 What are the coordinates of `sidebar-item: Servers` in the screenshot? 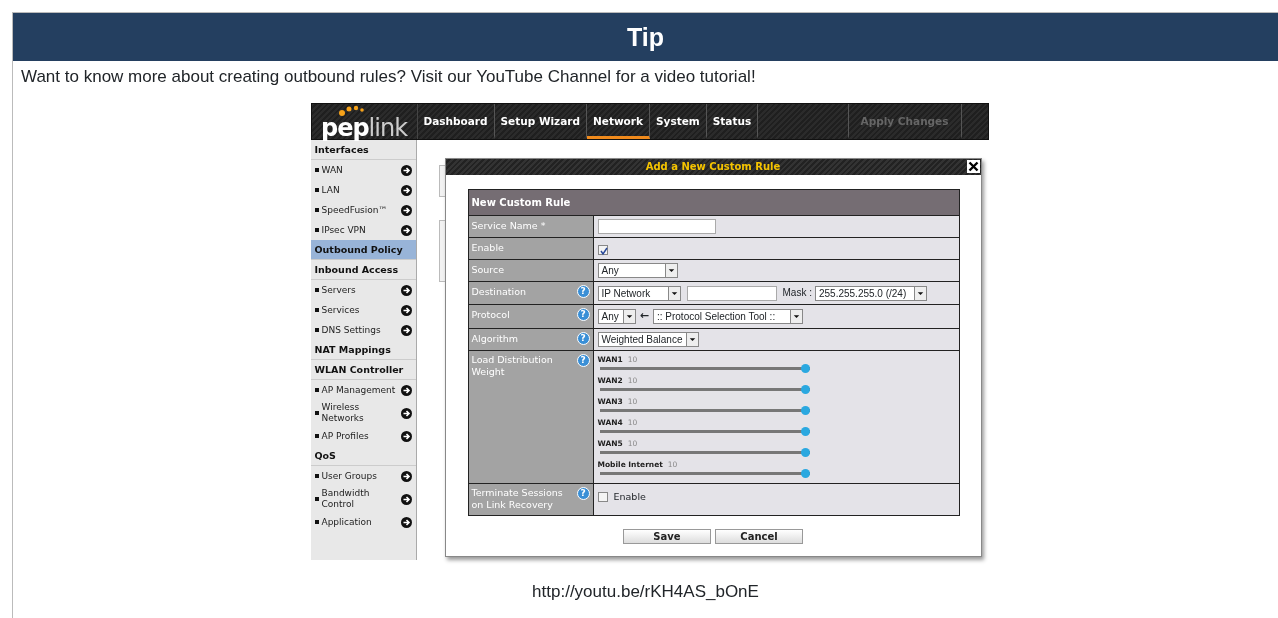 It's located at (363, 290).